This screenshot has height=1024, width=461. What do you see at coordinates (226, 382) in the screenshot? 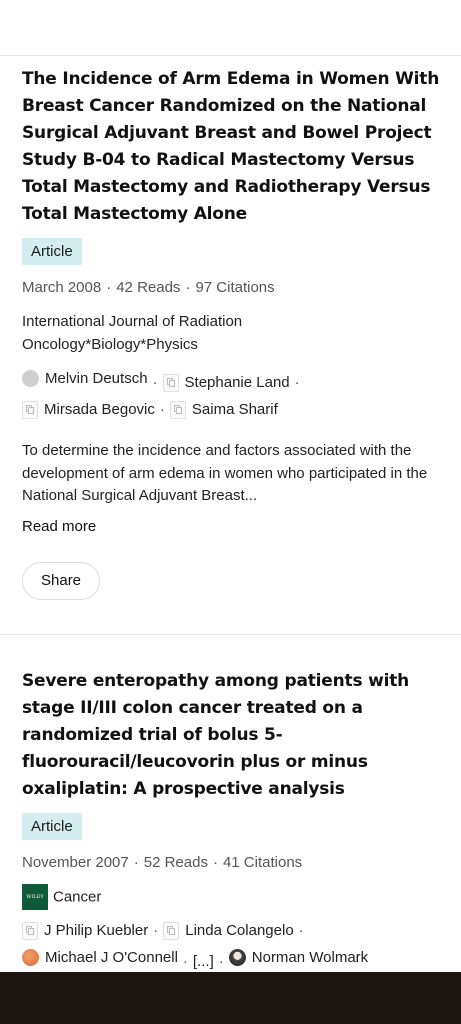
I see `author-link: Stephanie Land` at bounding box center [226, 382].